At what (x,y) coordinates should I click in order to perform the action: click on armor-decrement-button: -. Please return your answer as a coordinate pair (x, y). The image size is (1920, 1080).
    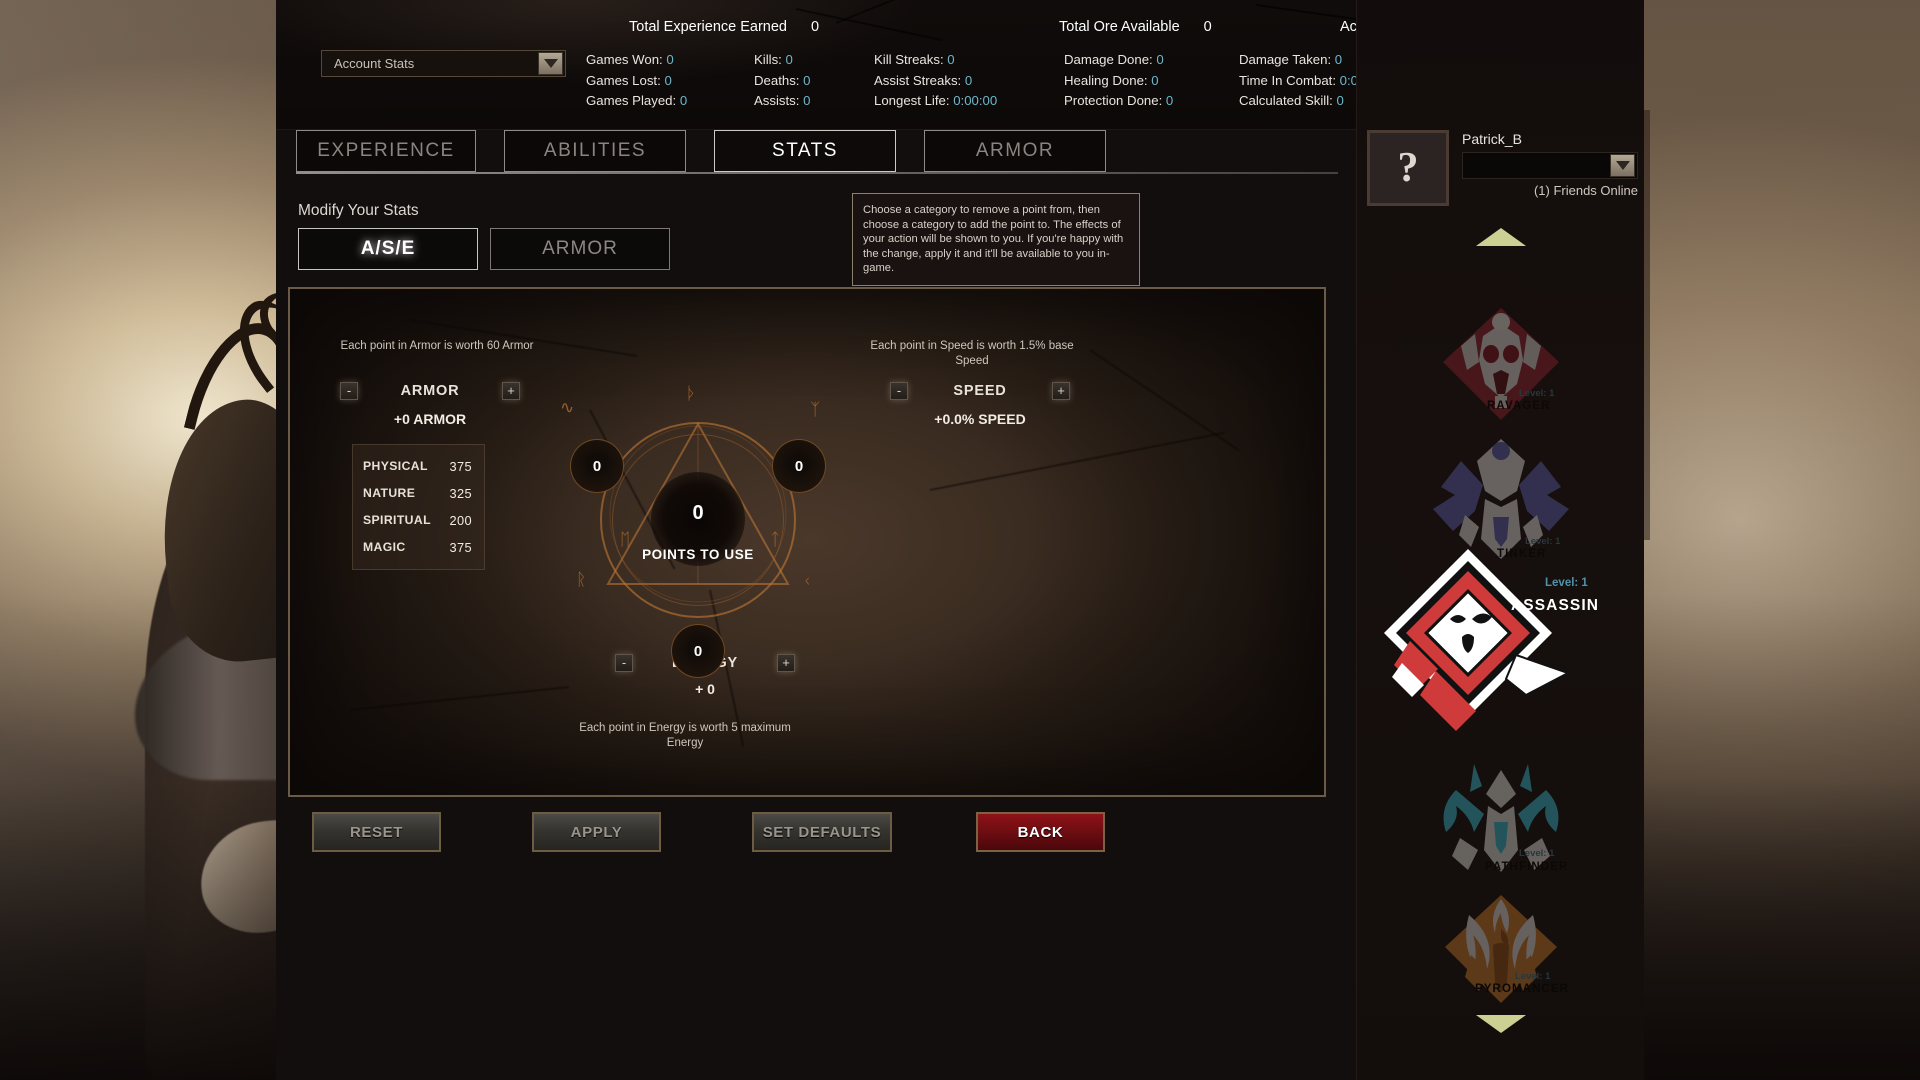
    Looking at the image, I should click on (349, 391).